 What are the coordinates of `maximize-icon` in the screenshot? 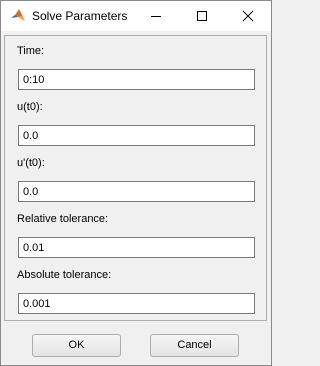 It's located at (202, 16).